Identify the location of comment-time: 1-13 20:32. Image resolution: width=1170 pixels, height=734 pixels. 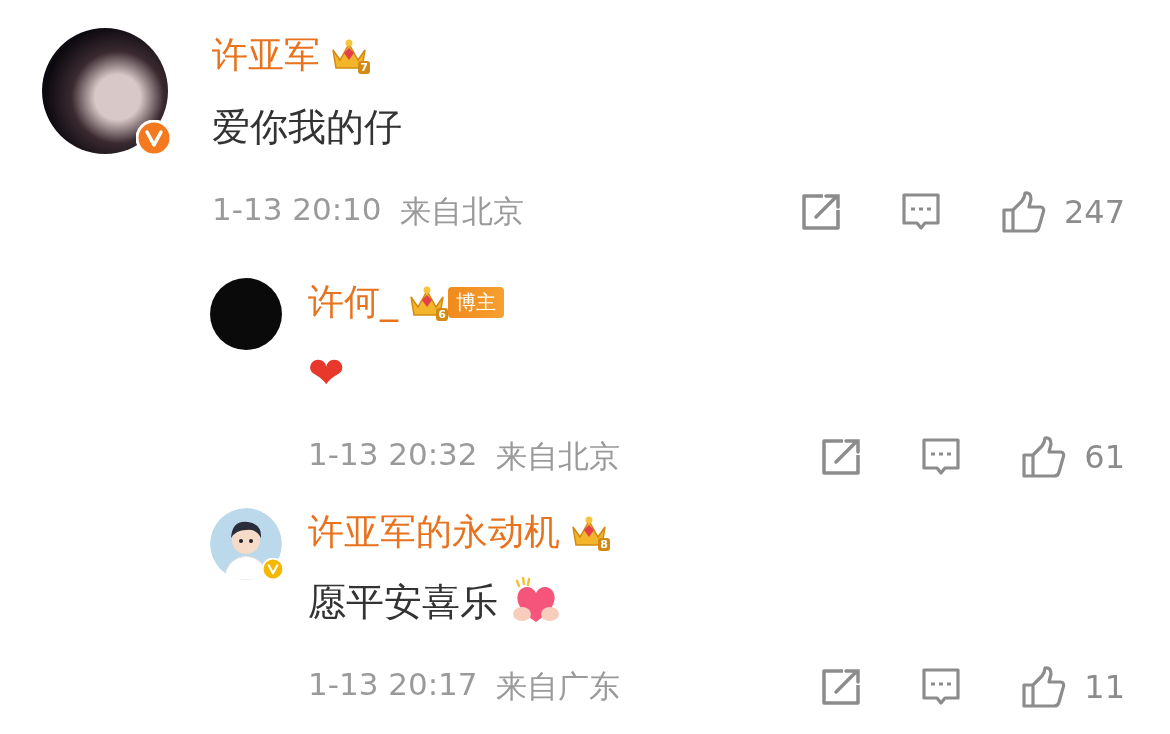
(393, 455).